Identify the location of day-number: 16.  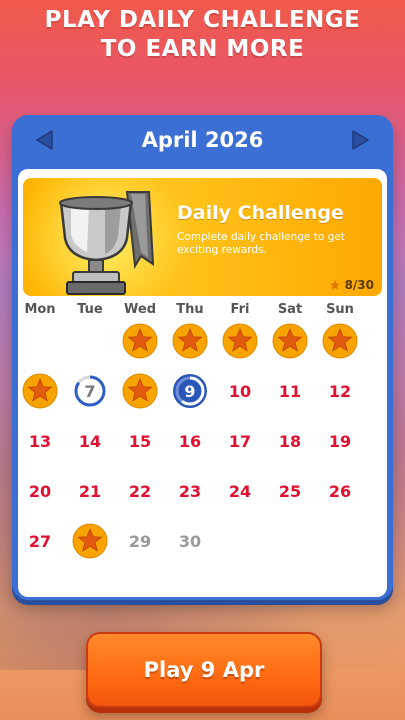
(190, 441).